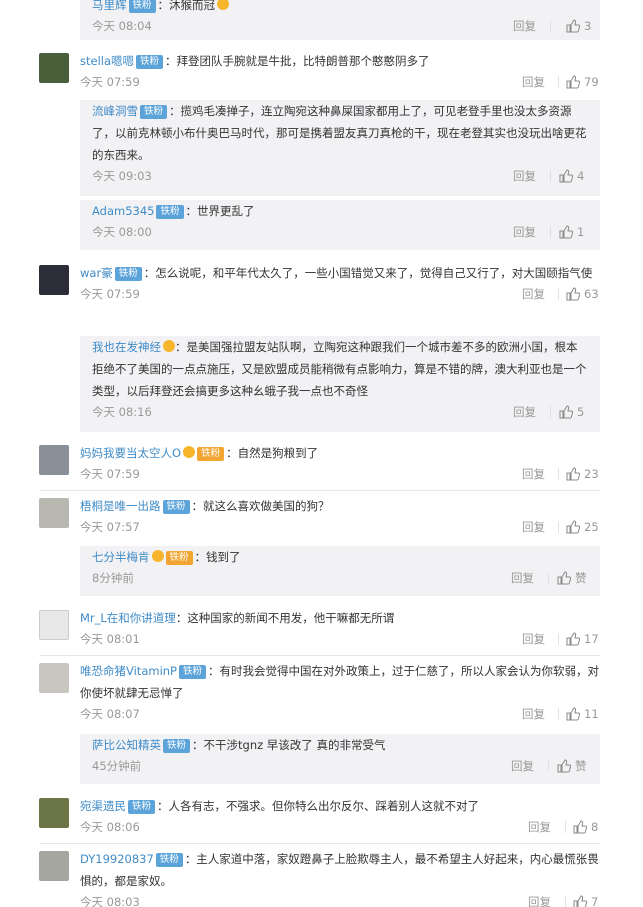 The height and width of the screenshot is (907, 643). I want to click on like-count: 23, so click(591, 474).